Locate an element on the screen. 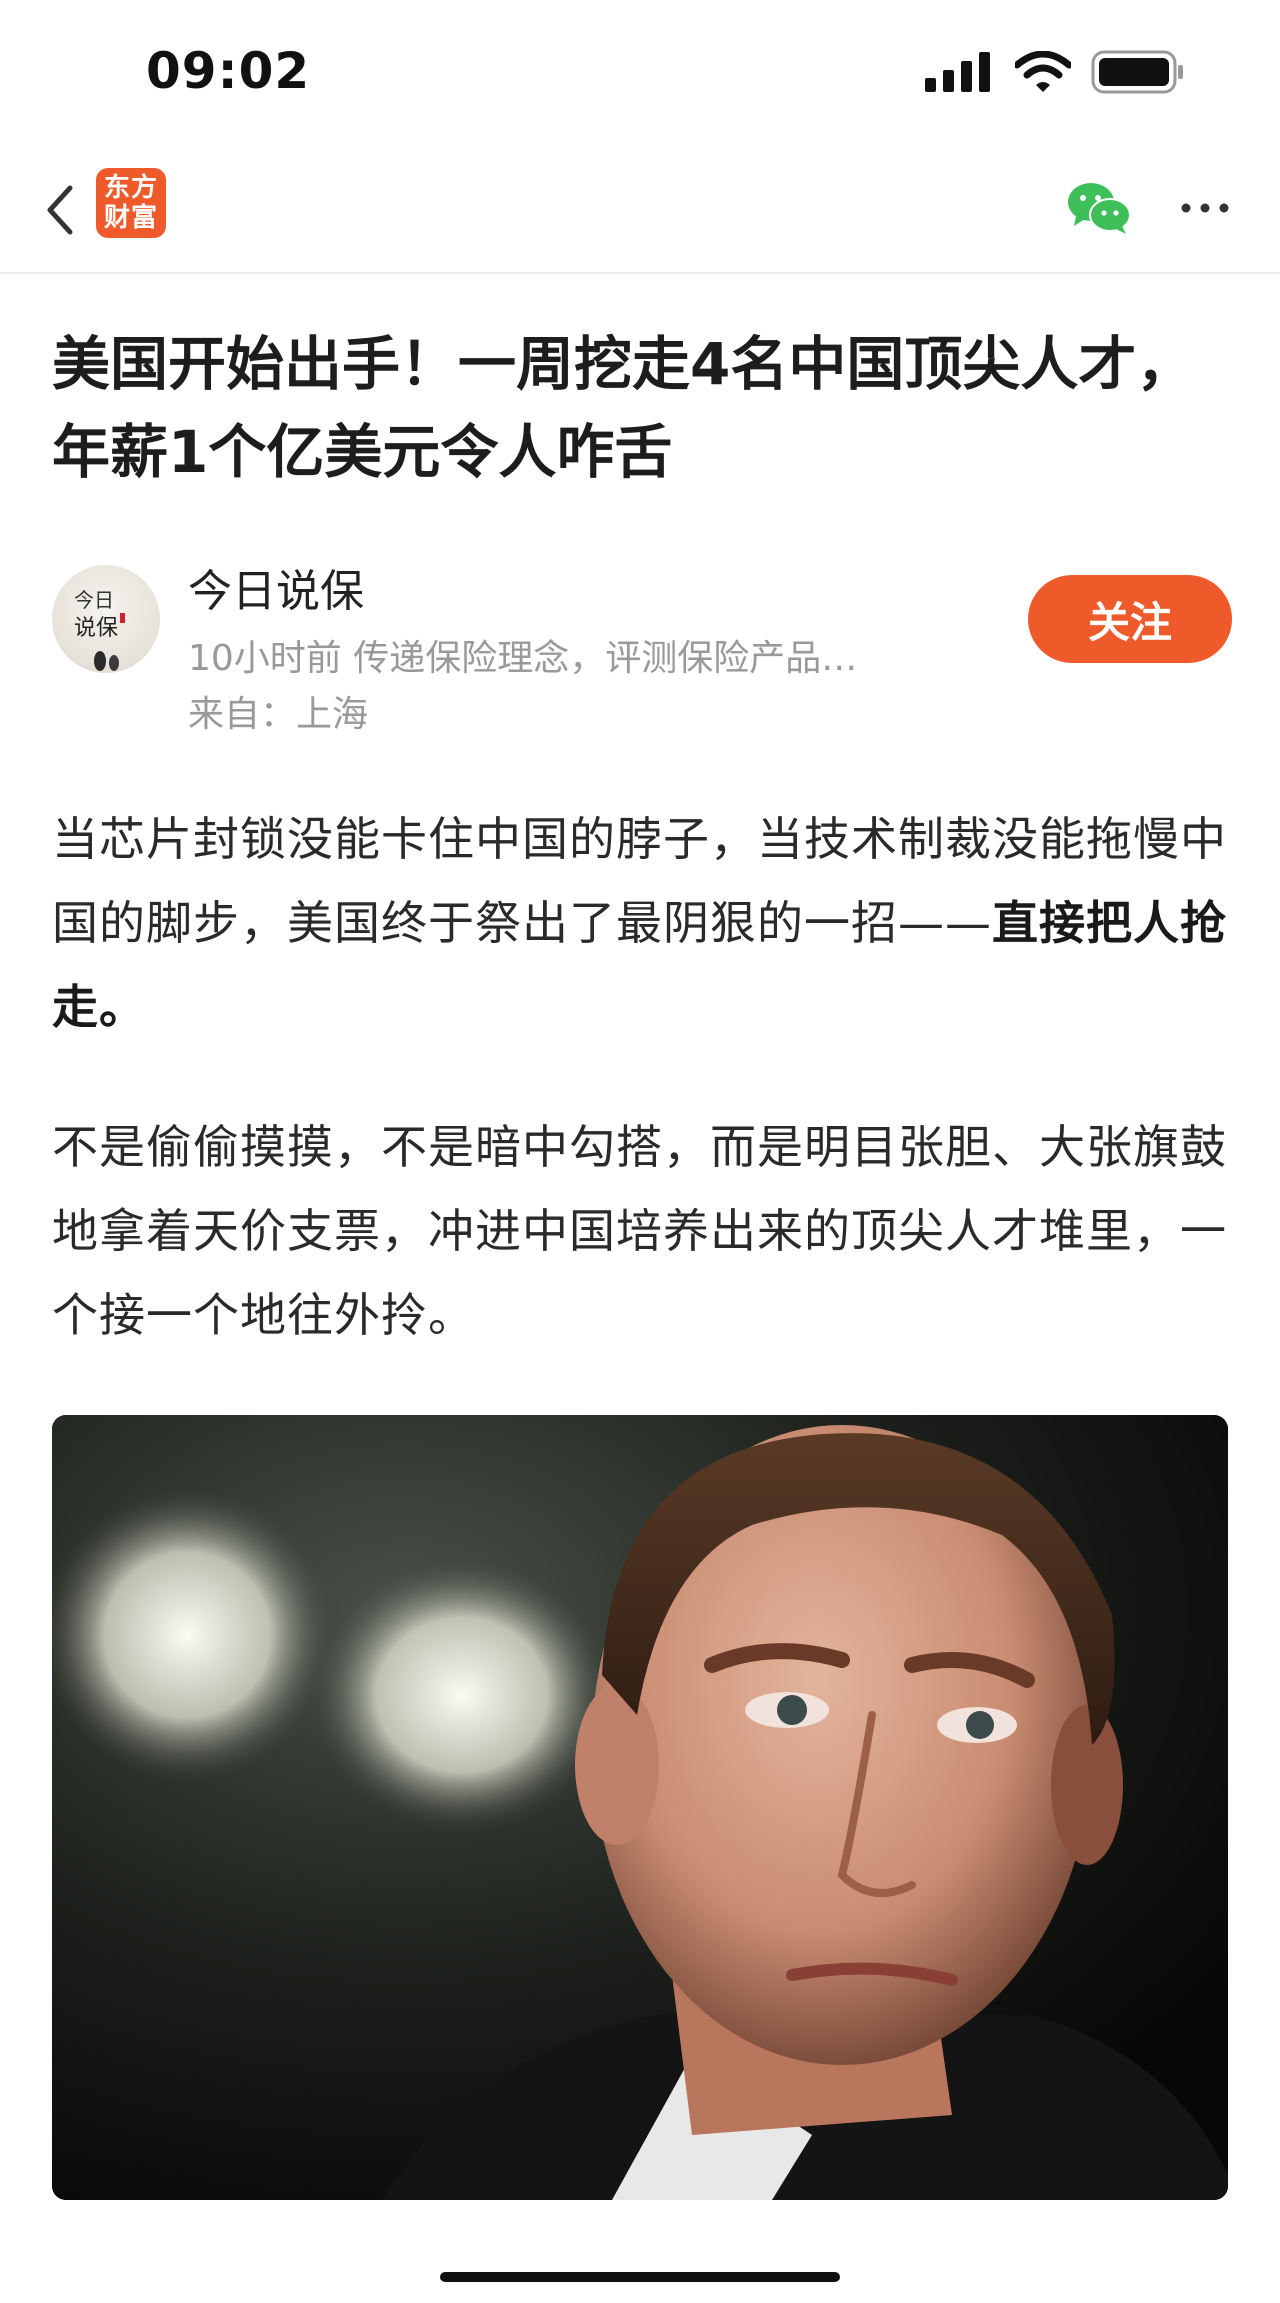 This screenshot has width=1280, height=2303. back-icon is located at coordinates (60, 210).